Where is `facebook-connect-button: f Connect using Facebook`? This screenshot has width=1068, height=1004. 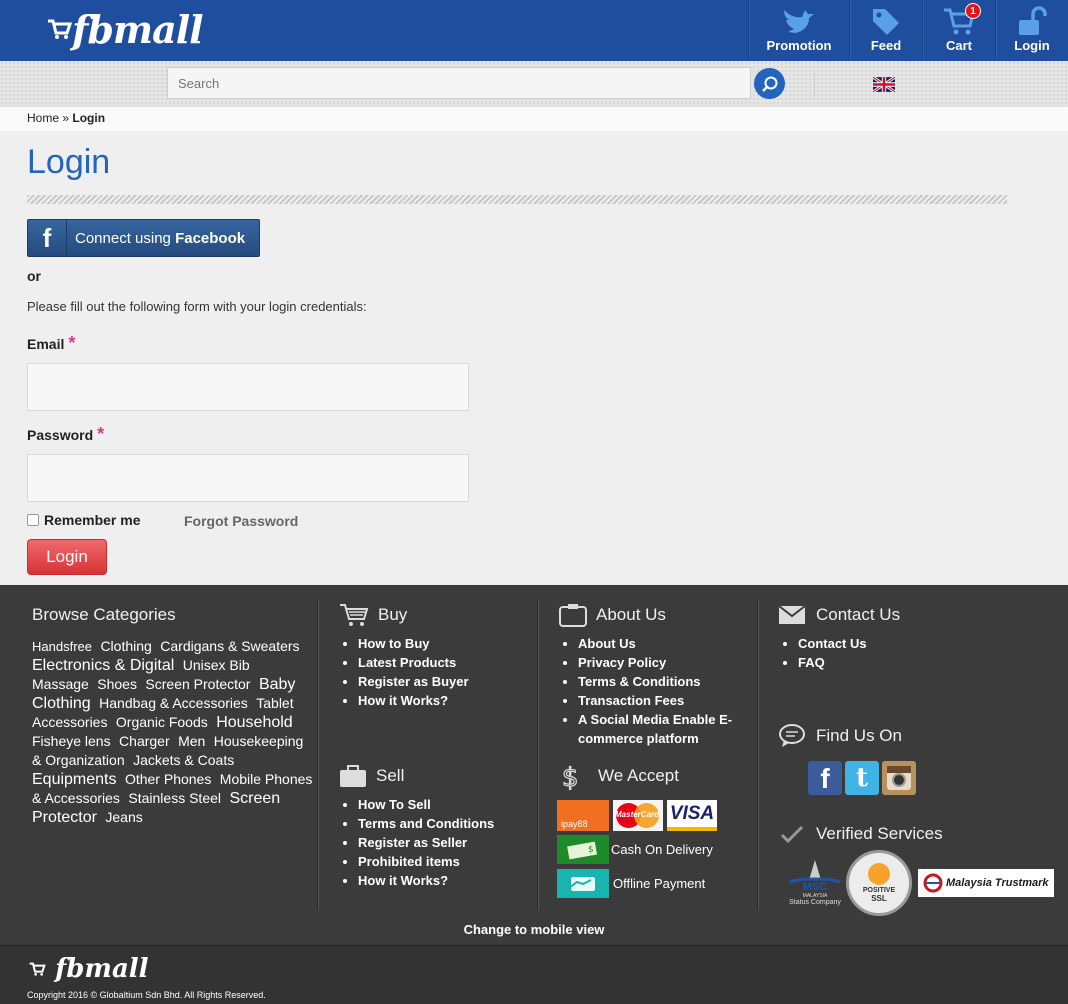 facebook-connect-button: f Connect using Facebook is located at coordinates (143, 238).